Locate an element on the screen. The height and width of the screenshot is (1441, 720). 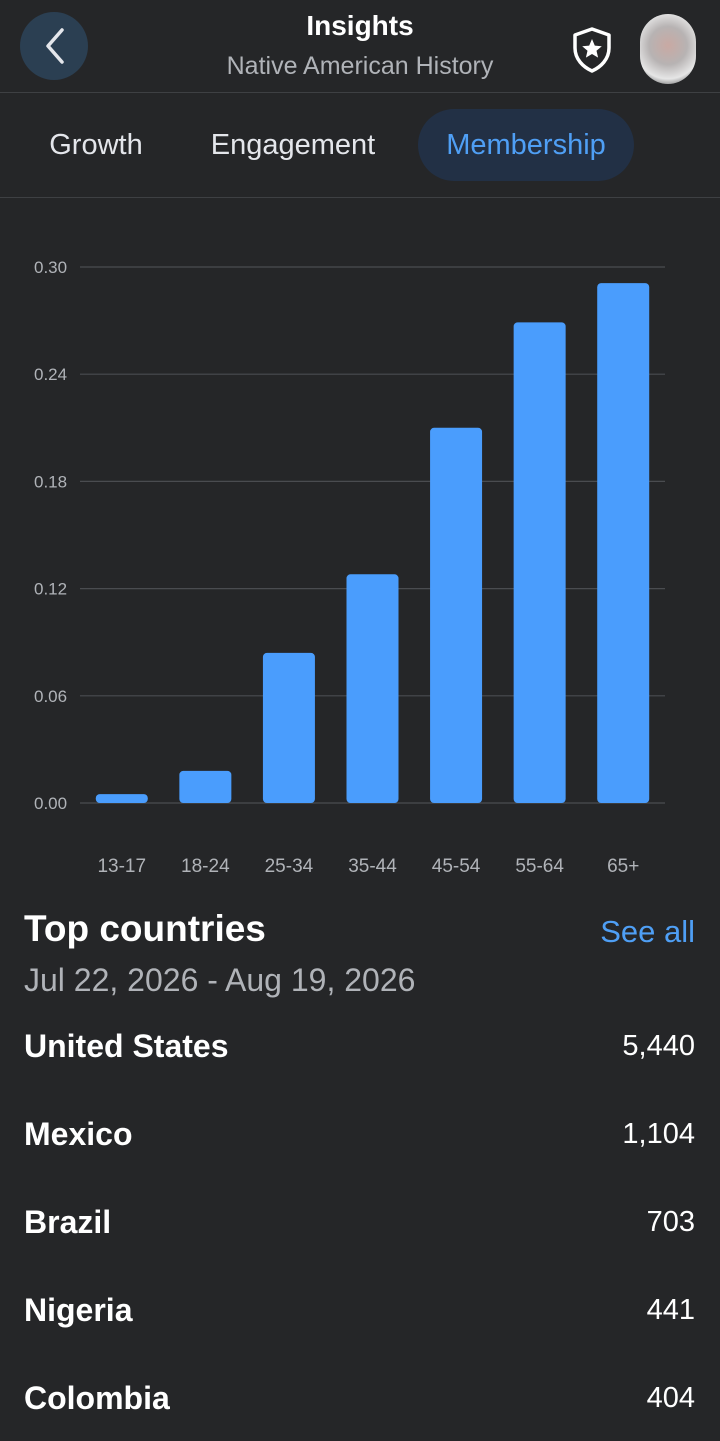
x-tick-label: 18-24 is located at coordinates (205, 866).